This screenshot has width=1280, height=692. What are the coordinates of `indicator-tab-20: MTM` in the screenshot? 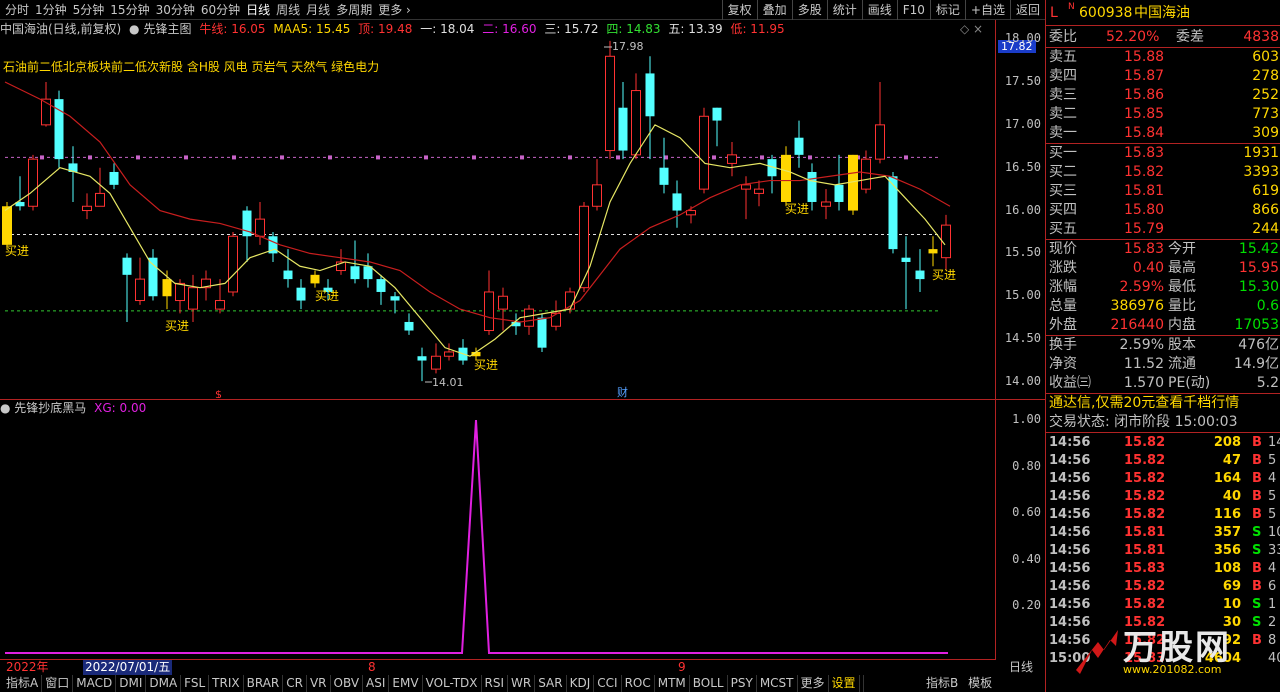 It's located at (672, 683).